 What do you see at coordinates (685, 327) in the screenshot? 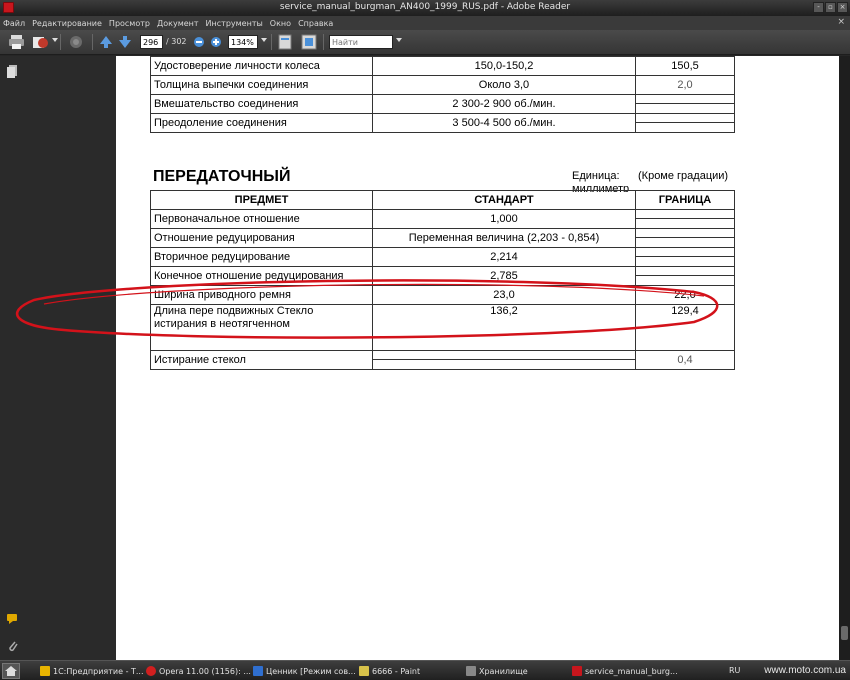
I see `cell-limit: 129,4` at bounding box center [685, 327].